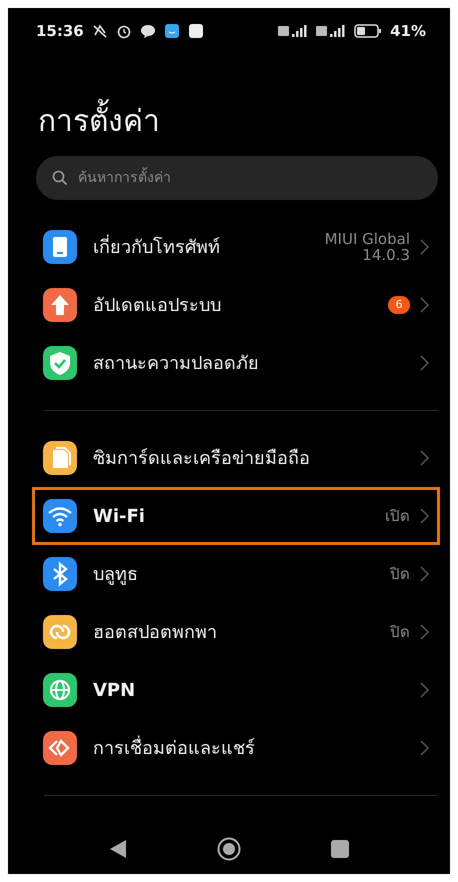 Image resolution: width=458 pixels, height=882 pixels. I want to click on settings-item: ฮอตสปอตพกพา ปิด, so click(236, 632).